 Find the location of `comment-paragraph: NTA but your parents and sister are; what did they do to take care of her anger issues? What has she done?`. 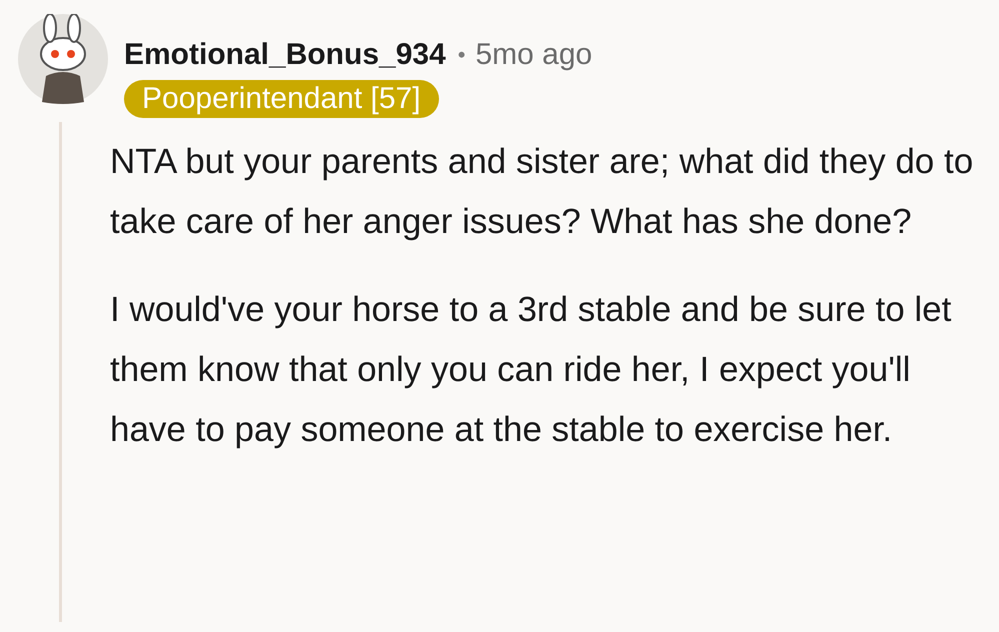

comment-paragraph: NTA but your parents and sister are; what did they do to take care of her anger issues? What has she done? is located at coordinates (542, 192).